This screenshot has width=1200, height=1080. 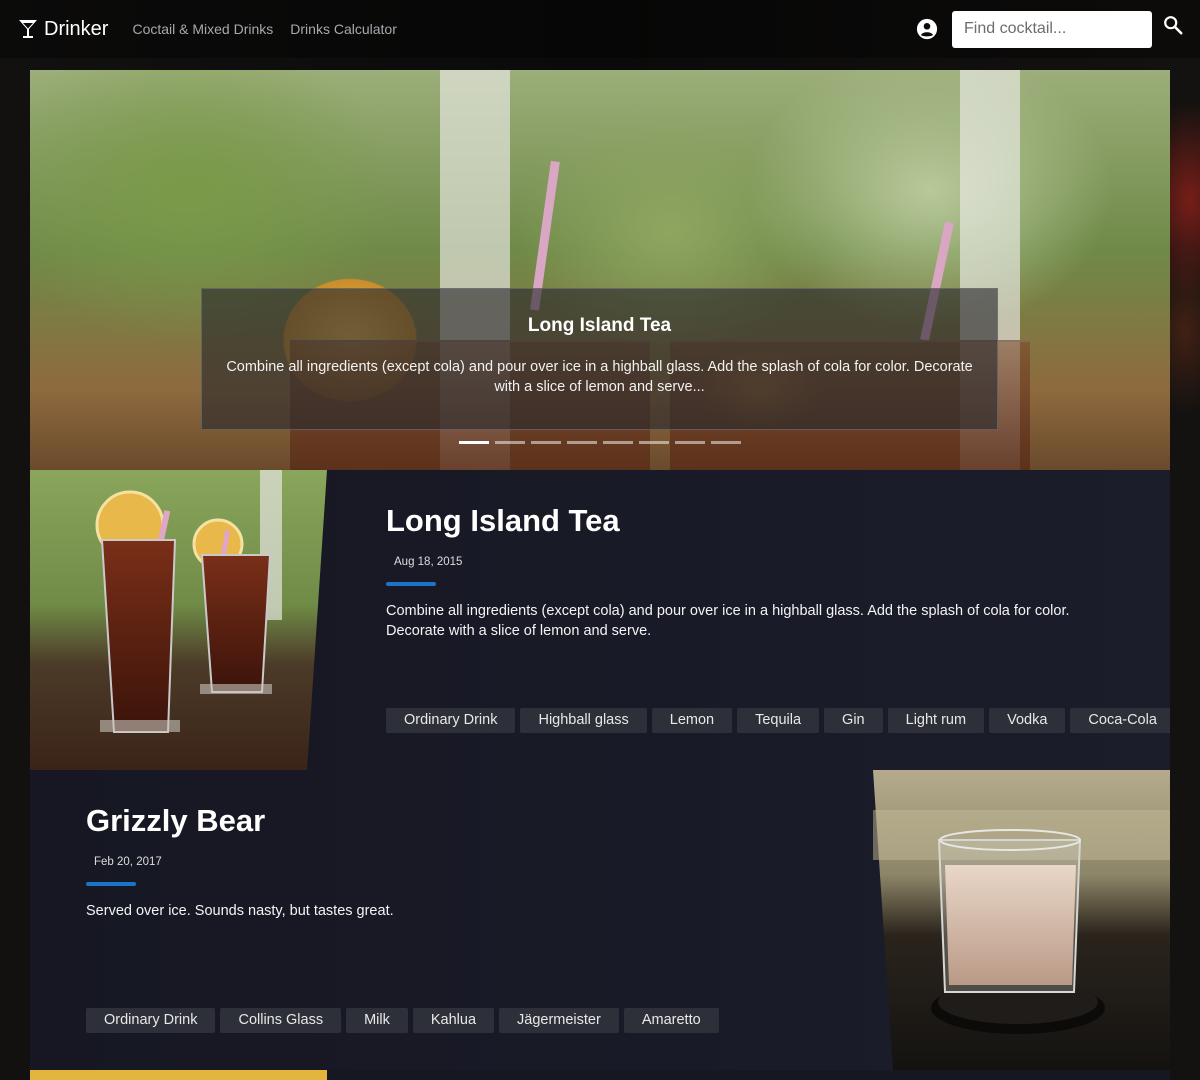 I want to click on tag-chip: Gin, so click(x=853, y=720).